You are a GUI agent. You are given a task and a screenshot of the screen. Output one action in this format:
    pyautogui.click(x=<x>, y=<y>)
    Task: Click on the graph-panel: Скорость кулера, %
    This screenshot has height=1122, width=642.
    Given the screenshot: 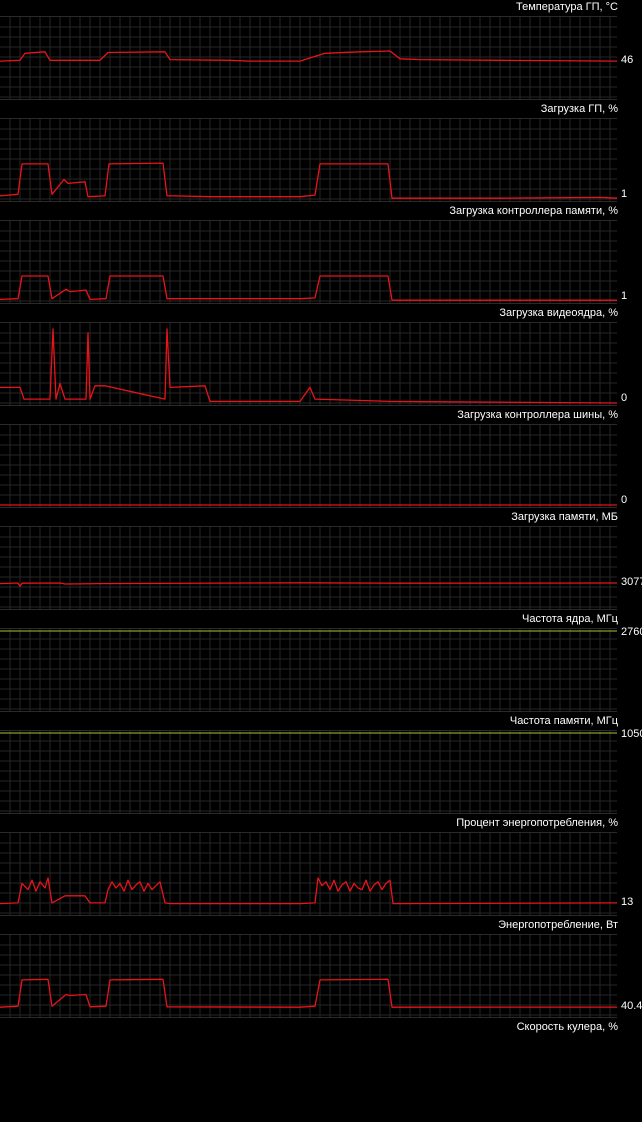 What is the action you would take?
    pyautogui.click(x=321, y=1071)
    